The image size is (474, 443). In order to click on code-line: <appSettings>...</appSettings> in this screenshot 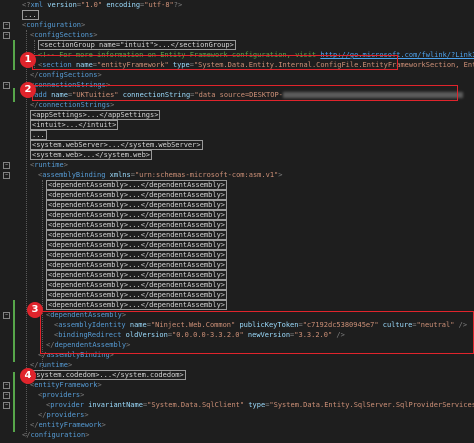, I will do `click(95, 115)`.